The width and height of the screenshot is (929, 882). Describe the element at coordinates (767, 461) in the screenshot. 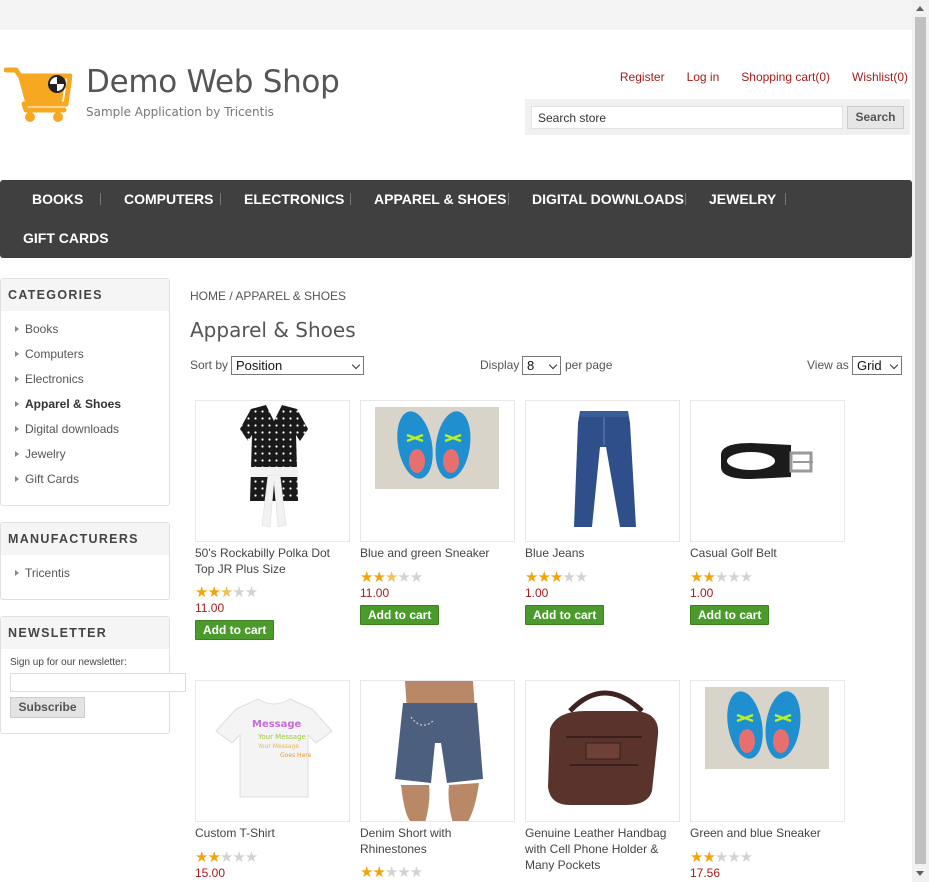

I see `belt-image` at that location.